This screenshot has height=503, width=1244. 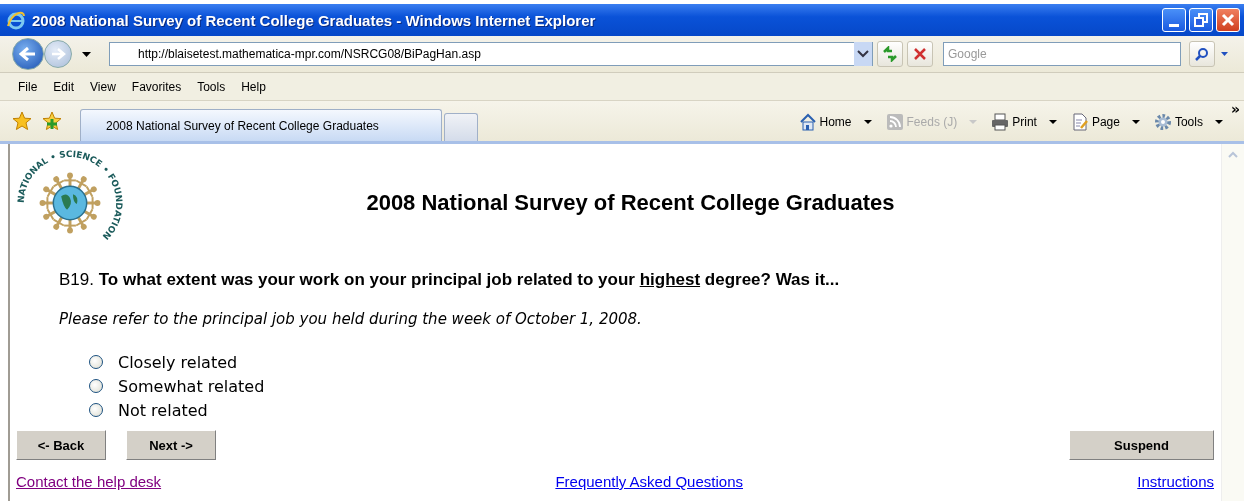 What do you see at coordinates (52, 121) in the screenshot?
I see `add-favorite-icon` at bounding box center [52, 121].